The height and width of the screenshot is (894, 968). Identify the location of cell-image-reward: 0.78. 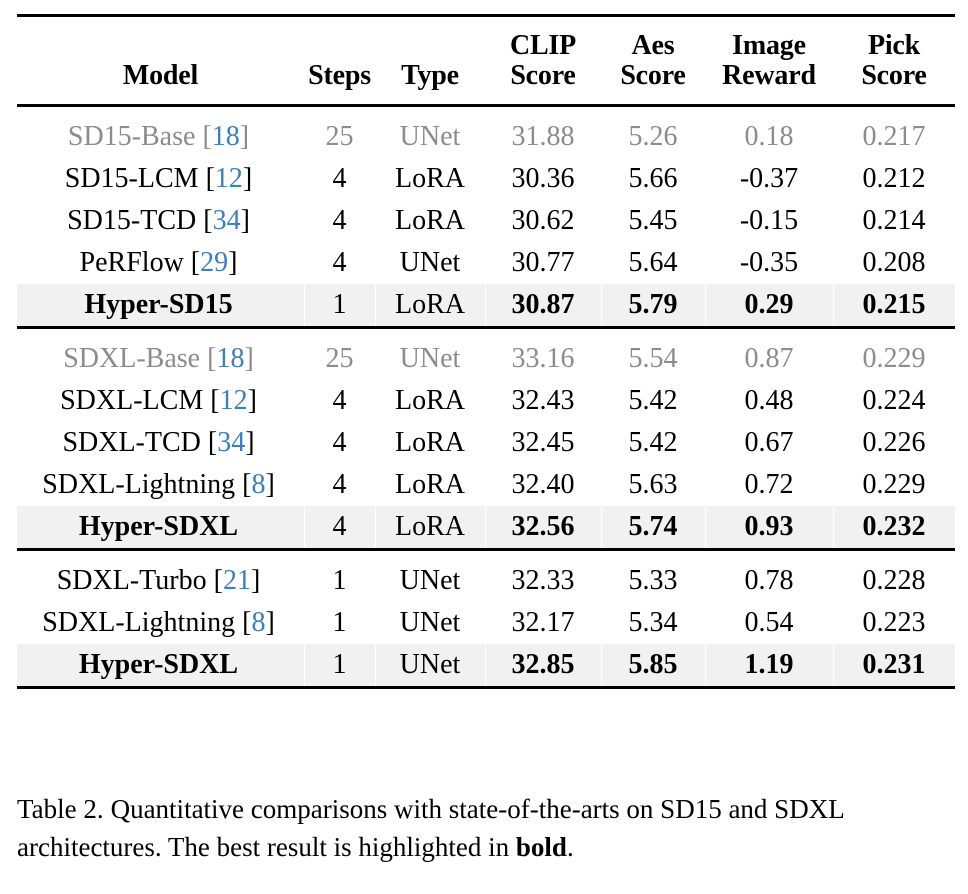
(769, 581).